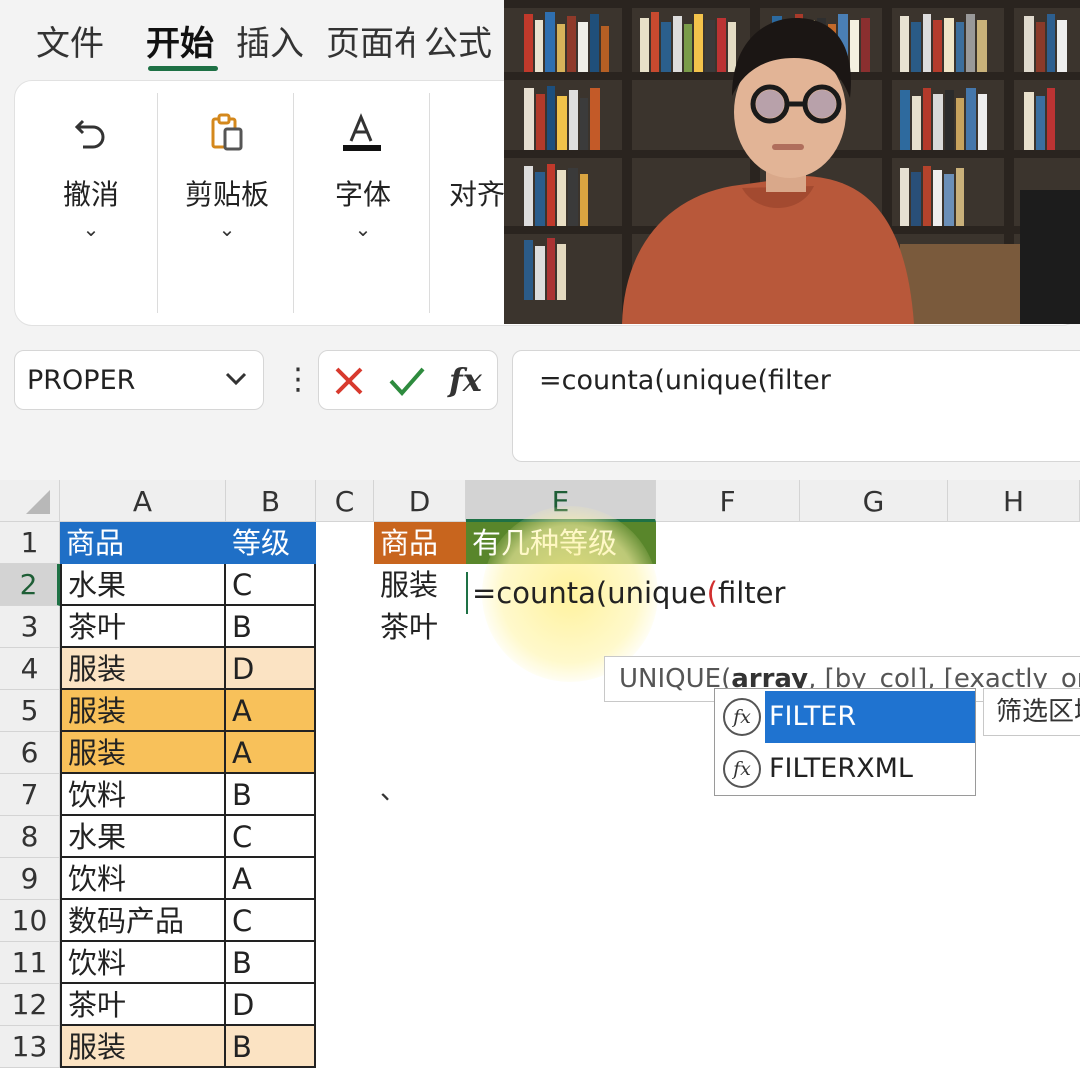  I want to click on autocomplete-item-filterxml: fx FILTERXML, so click(845, 769).